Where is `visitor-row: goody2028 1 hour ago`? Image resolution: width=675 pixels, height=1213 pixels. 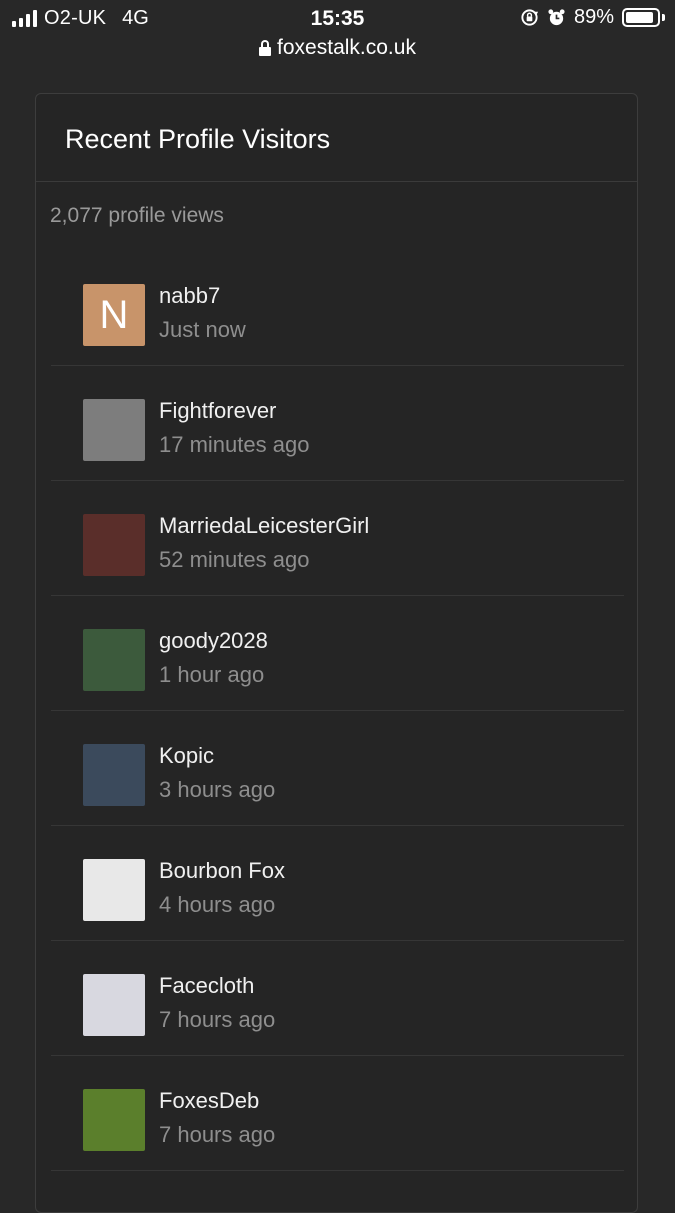 visitor-row: goody2028 1 hour ago is located at coordinates (337, 653).